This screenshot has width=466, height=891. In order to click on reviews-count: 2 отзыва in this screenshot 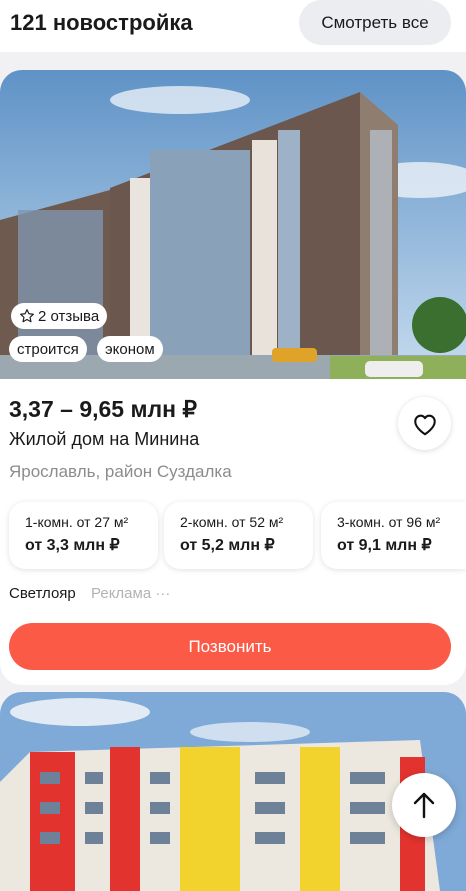, I will do `click(69, 316)`.